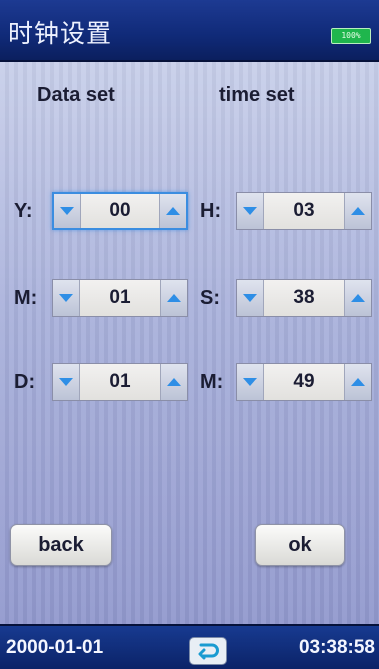  I want to click on minute-decrement-button, so click(250, 382).